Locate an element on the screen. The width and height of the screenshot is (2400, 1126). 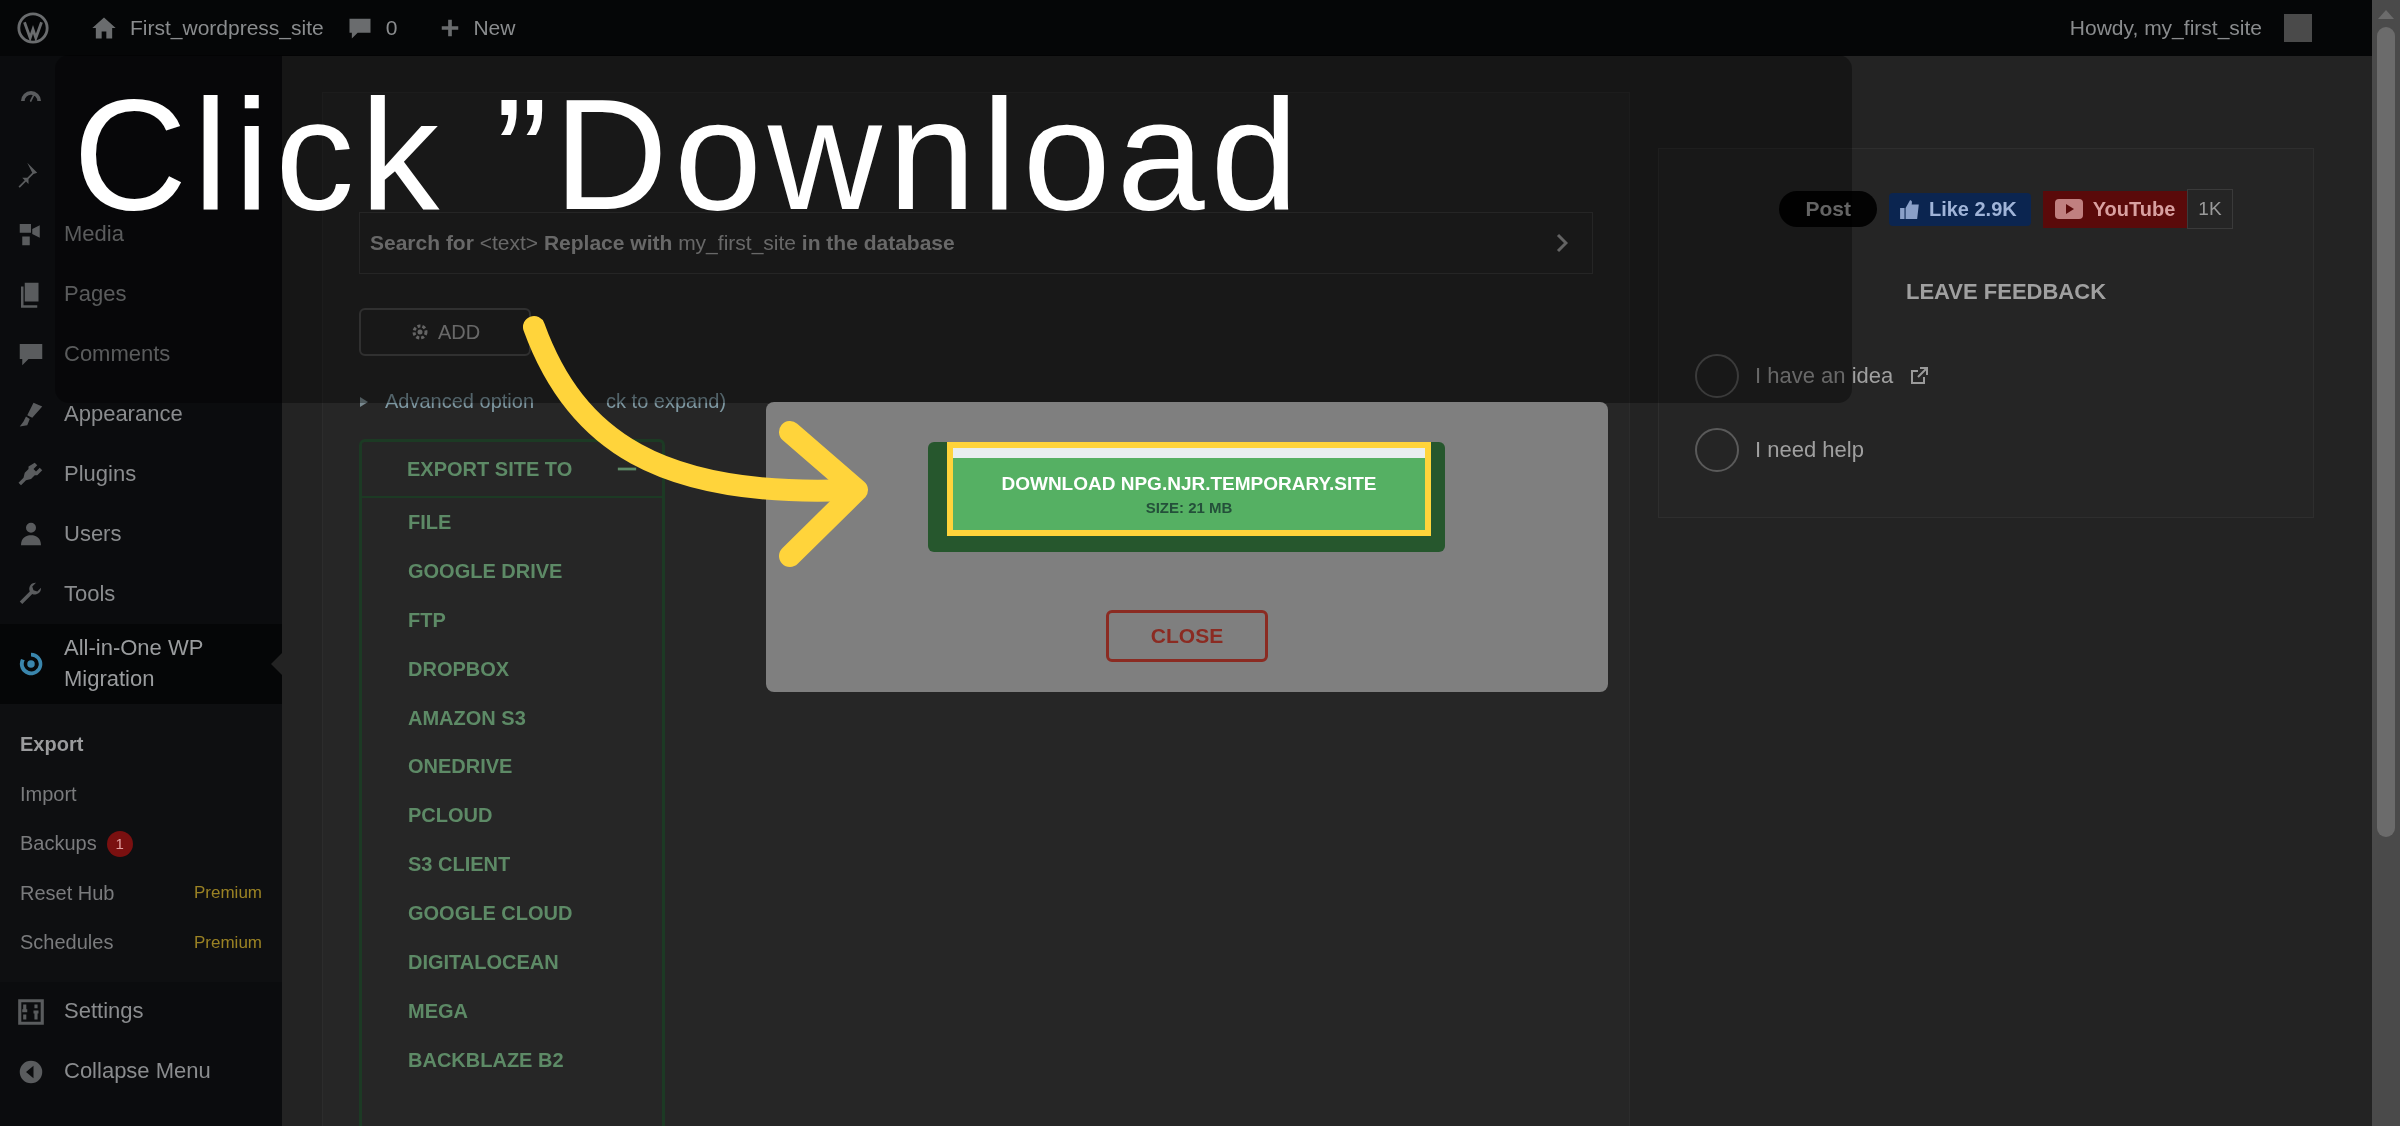
menu-item: Appearance is located at coordinates (141, 414).